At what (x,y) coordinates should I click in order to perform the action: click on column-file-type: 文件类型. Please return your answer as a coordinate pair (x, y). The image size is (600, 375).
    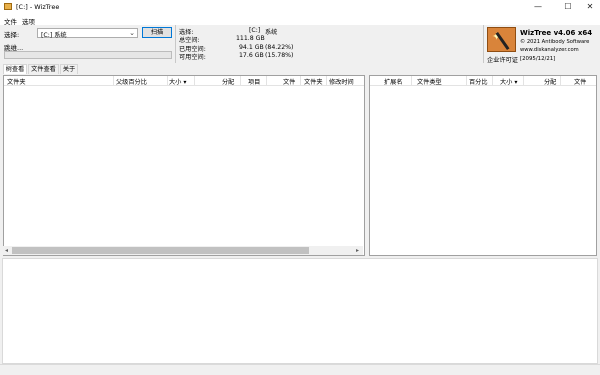
    Looking at the image, I should click on (429, 81).